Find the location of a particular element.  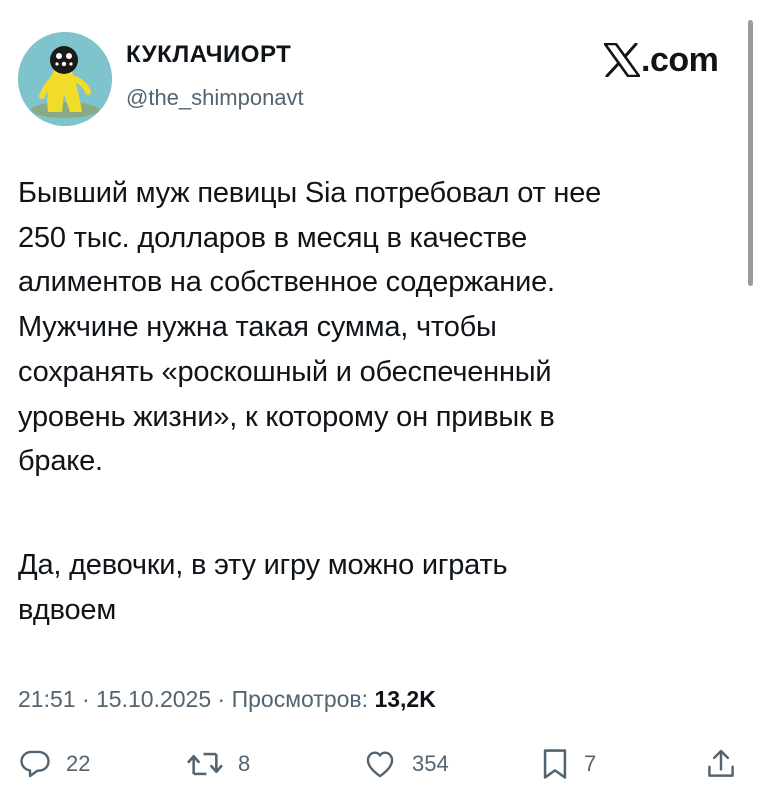

tweet-line: уровень жизни», к которому он привык в is located at coordinates (286, 416).